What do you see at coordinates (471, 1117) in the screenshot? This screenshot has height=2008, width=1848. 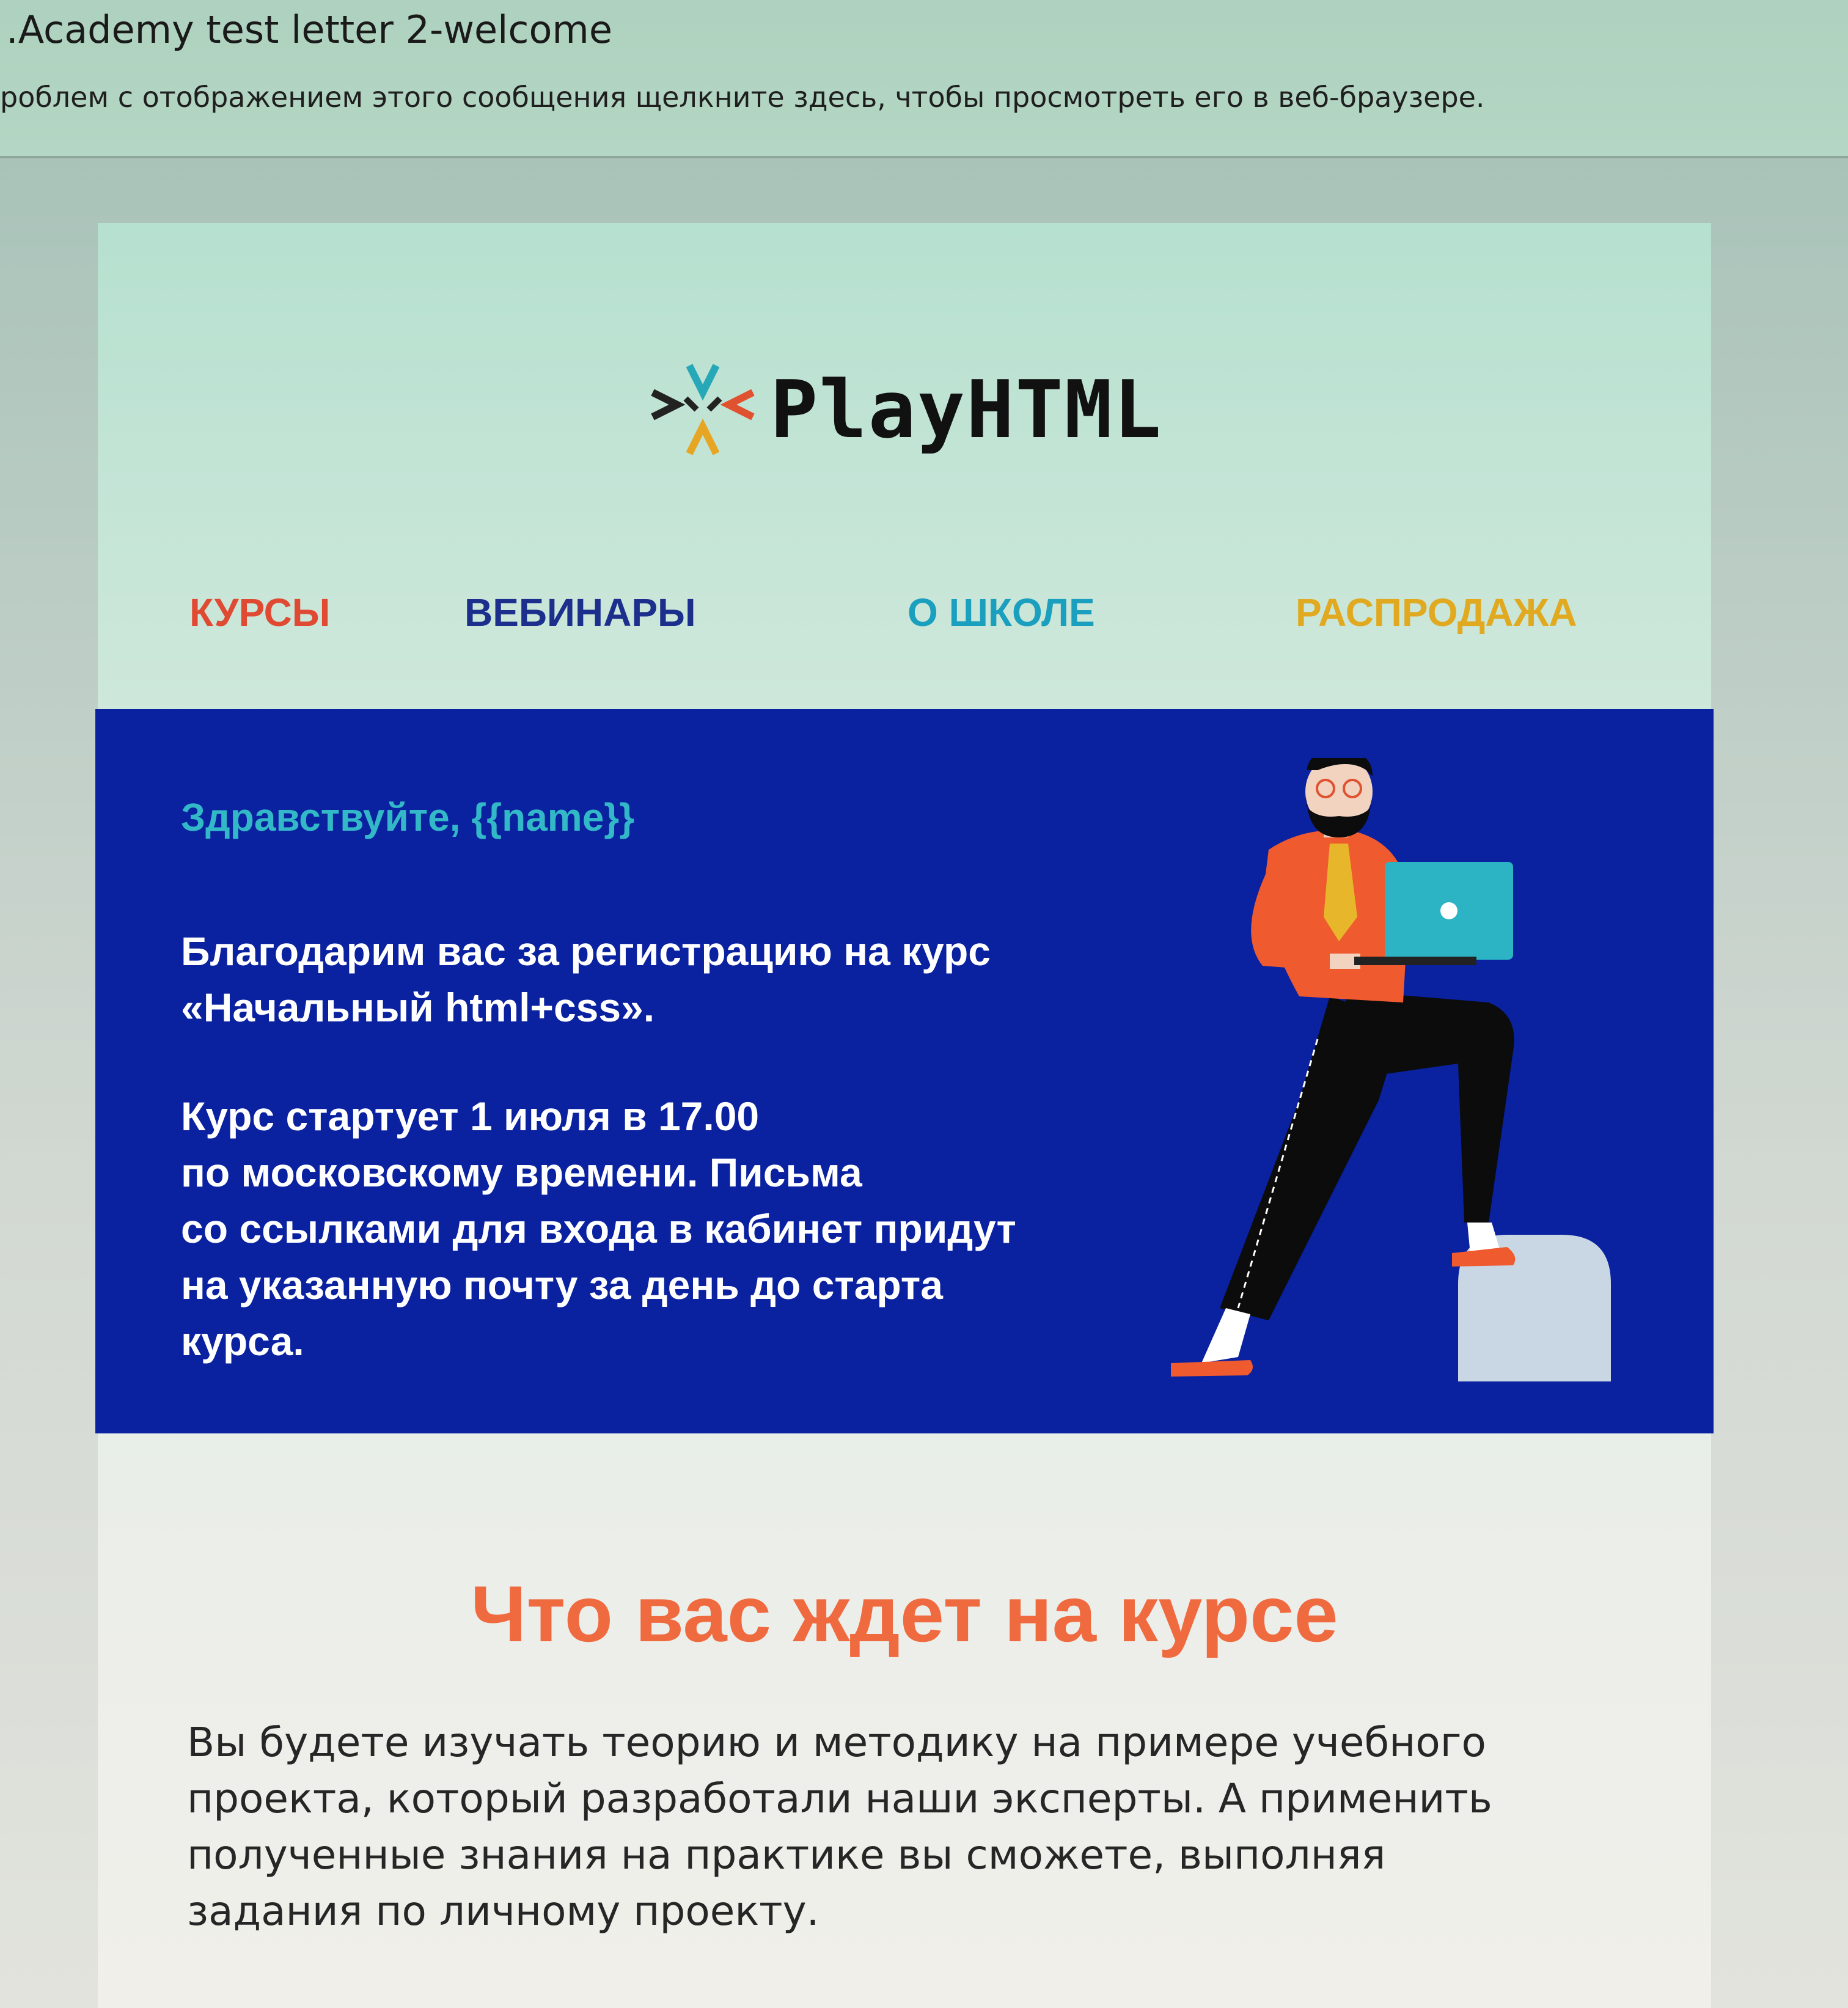 I see `start-line: Курс стартует 1 июля в 17.00` at bounding box center [471, 1117].